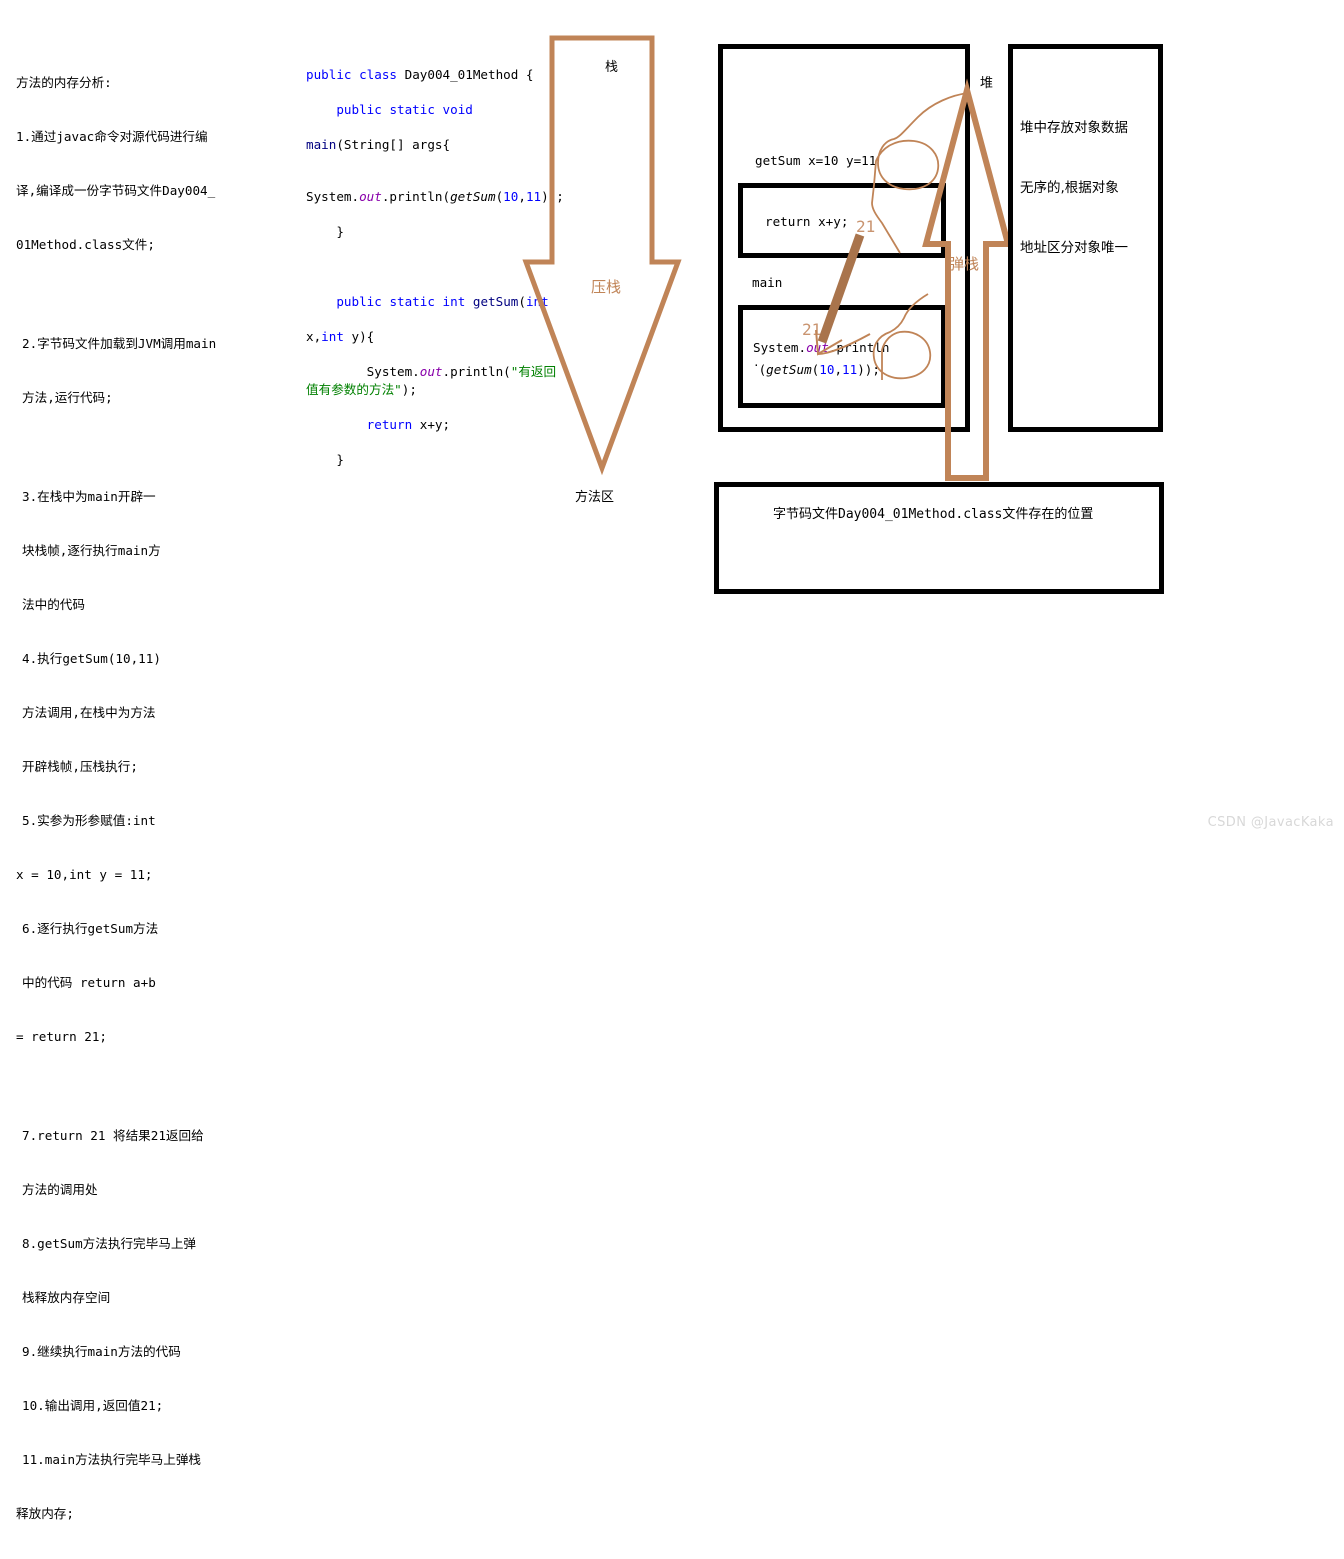 The height and width of the screenshot is (1559, 1344). Describe the element at coordinates (967, 279) in the screenshot. I see `pop-arrow-outline` at that location.